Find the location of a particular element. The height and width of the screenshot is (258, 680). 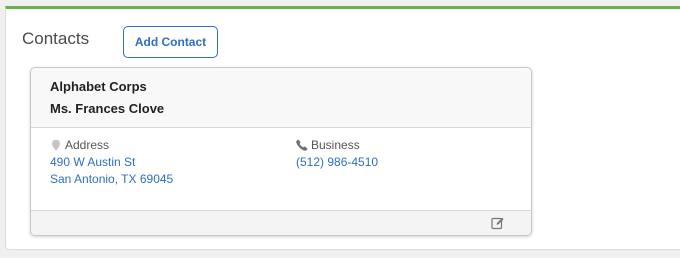

add-contact-button: Add Contact is located at coordinates (170, 42).